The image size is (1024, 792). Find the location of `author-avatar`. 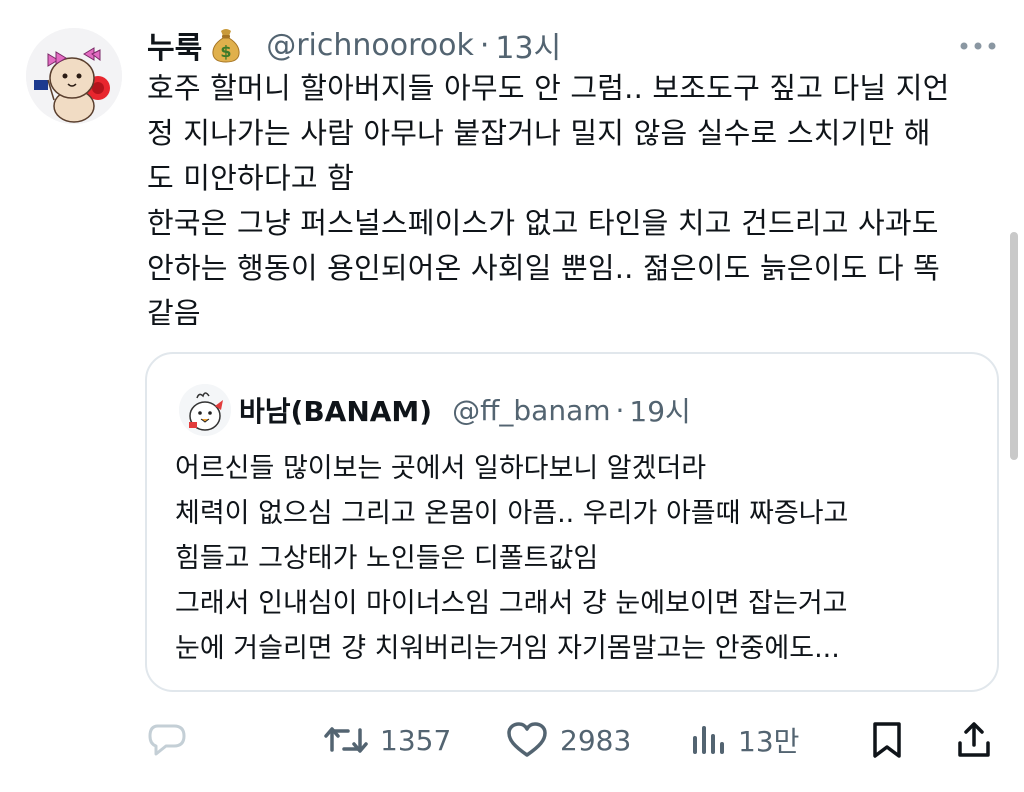

author-avatar is located at coordinates (74, 76).